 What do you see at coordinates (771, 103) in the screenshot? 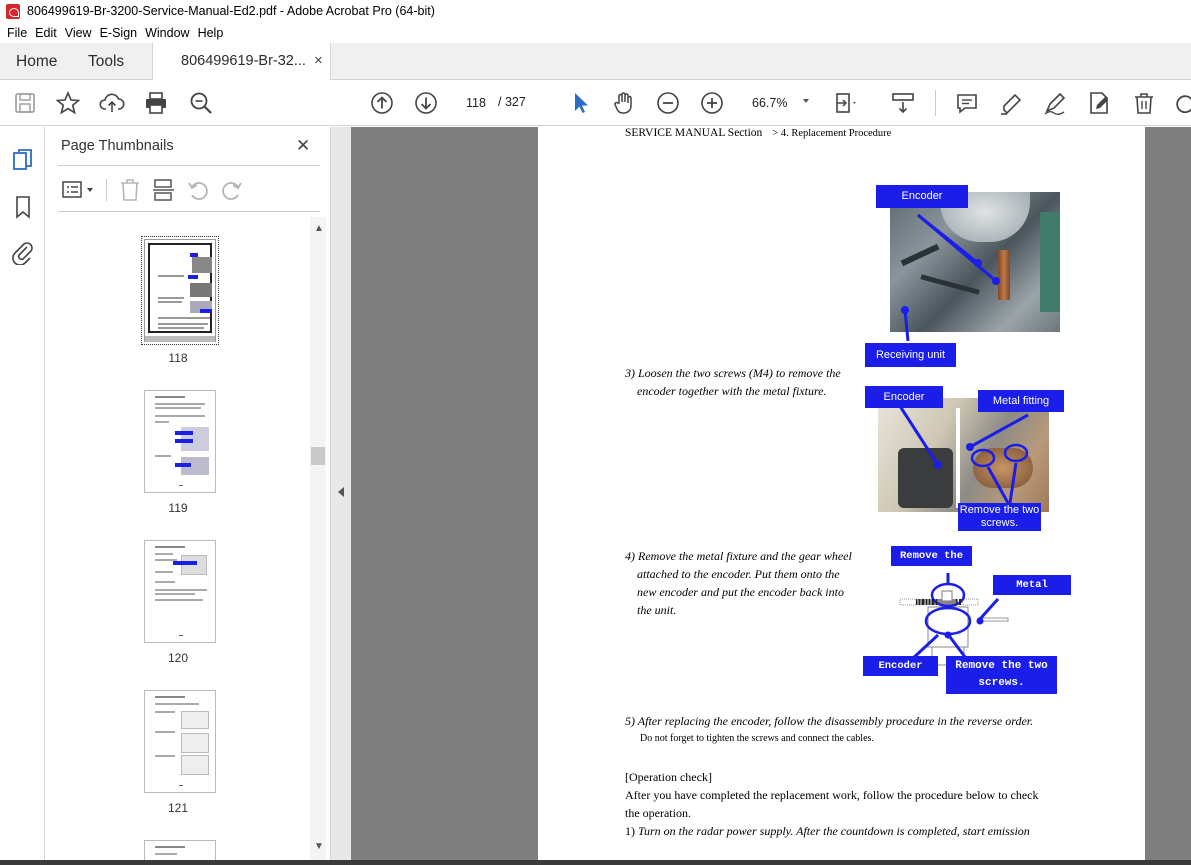
I see `zoom-level-select: 66.7%` at bounding box center [771, 103].